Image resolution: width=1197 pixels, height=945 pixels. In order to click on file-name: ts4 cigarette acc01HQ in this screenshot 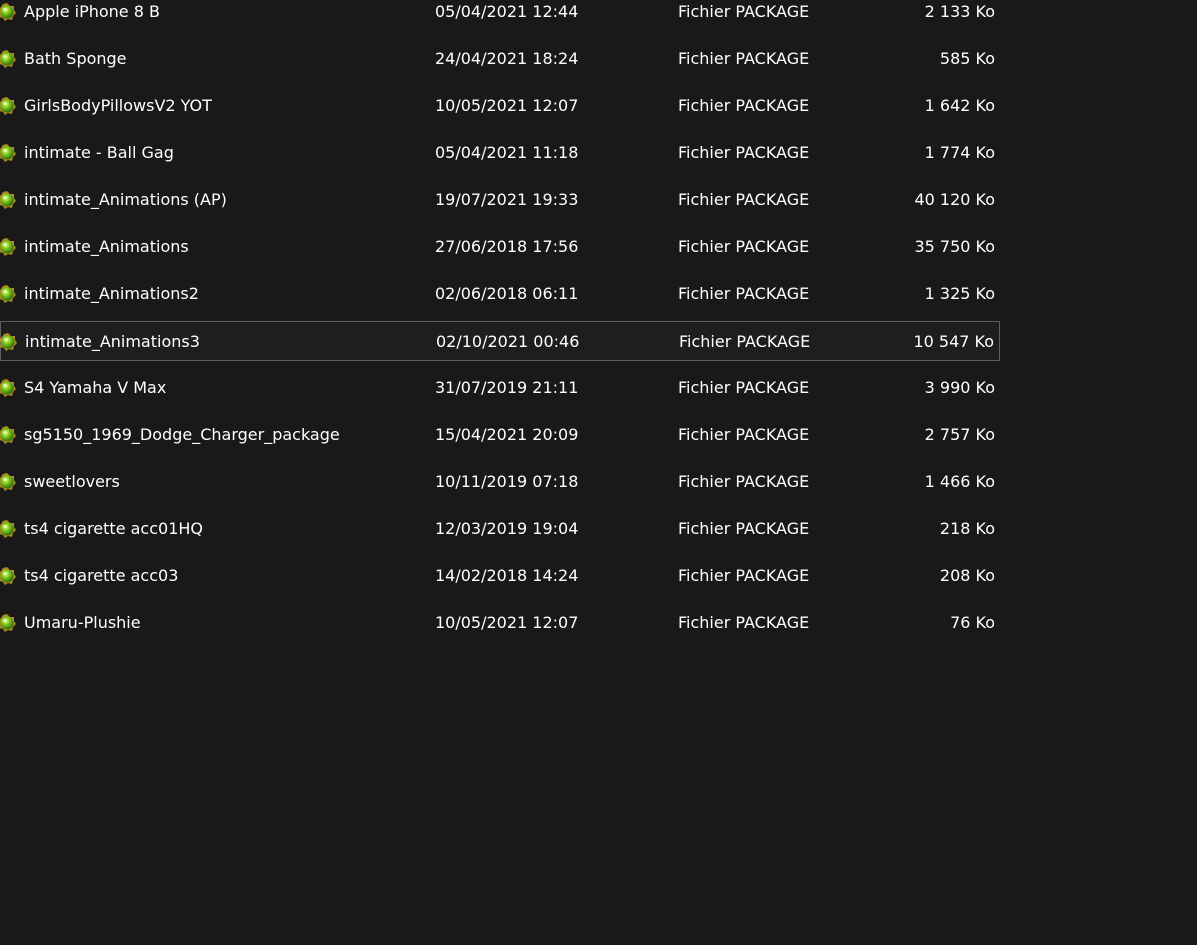, I will do `click(114, 528)`.